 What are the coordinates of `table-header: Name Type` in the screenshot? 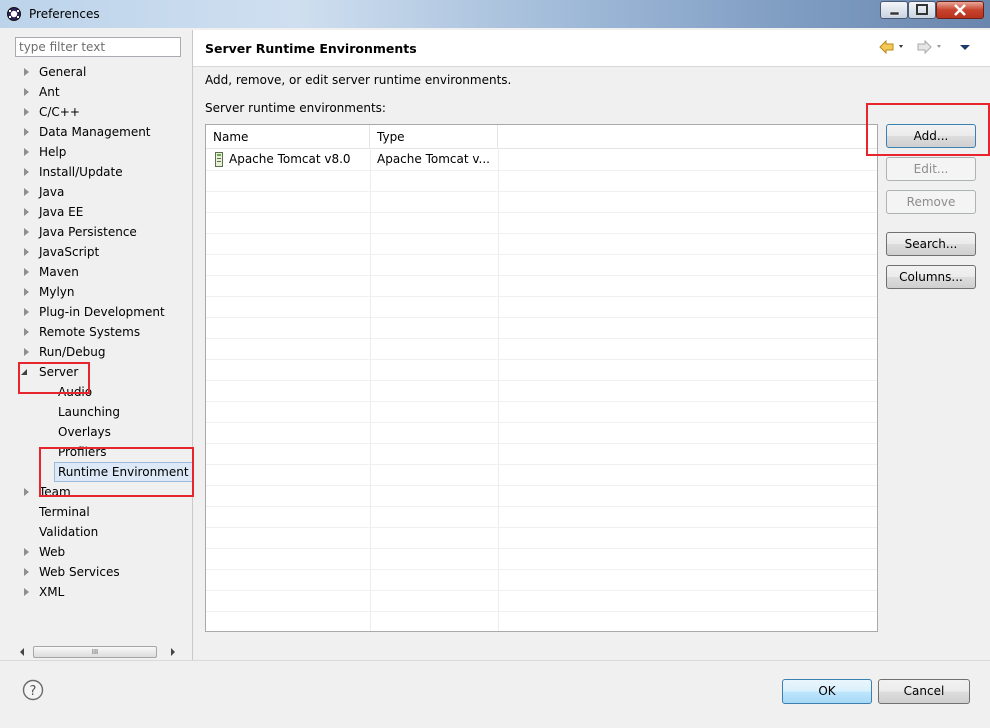 It's located at (541, 137).